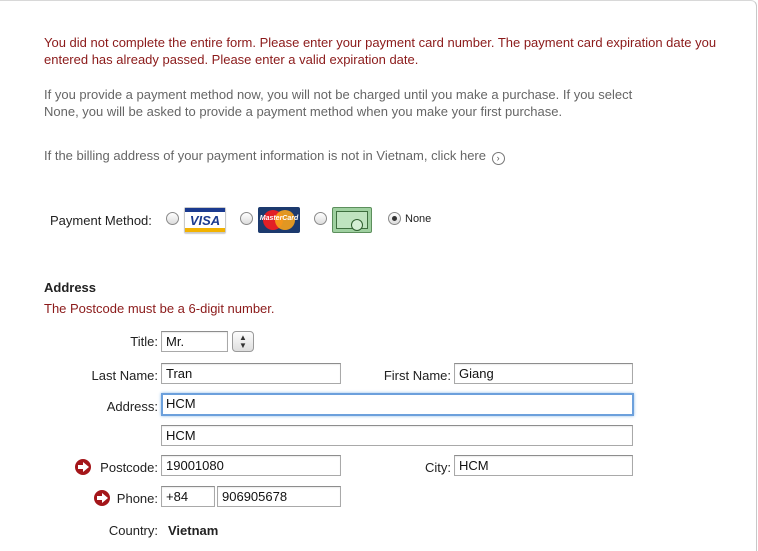 This screenshot has width=758, height=551. What do you see at coordinates (279, 496) in the screenshot?
I see `phone-number-field: 906905678` at bounding box center [279, 496].